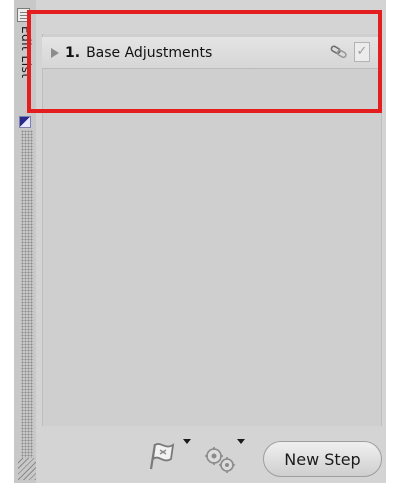  Describe the element at coordinates (187, 441) in the screenshot. I see `flag-menu-caret` at that location.